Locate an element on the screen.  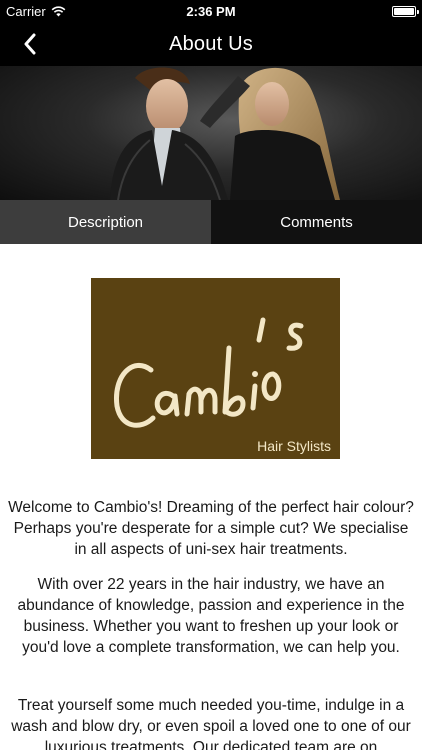
status-left: Carrier is located at coordinates (36, 11).